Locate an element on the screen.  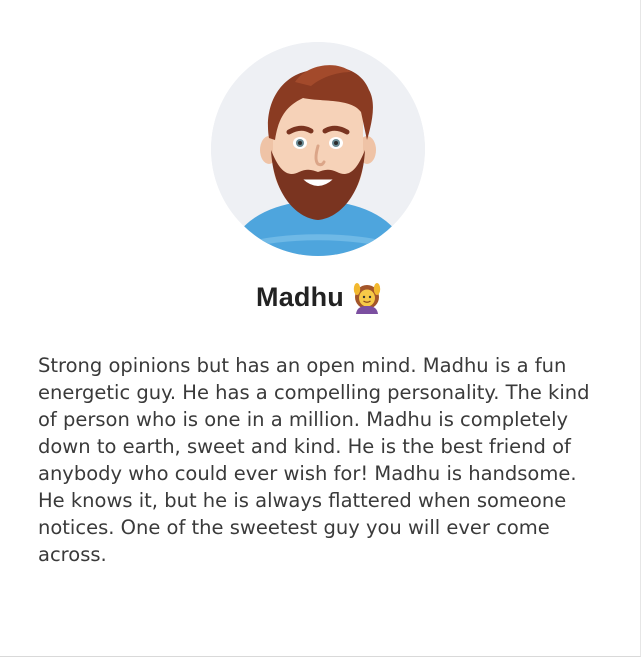
name-row: Madhu is located at coordinates (320, 297).